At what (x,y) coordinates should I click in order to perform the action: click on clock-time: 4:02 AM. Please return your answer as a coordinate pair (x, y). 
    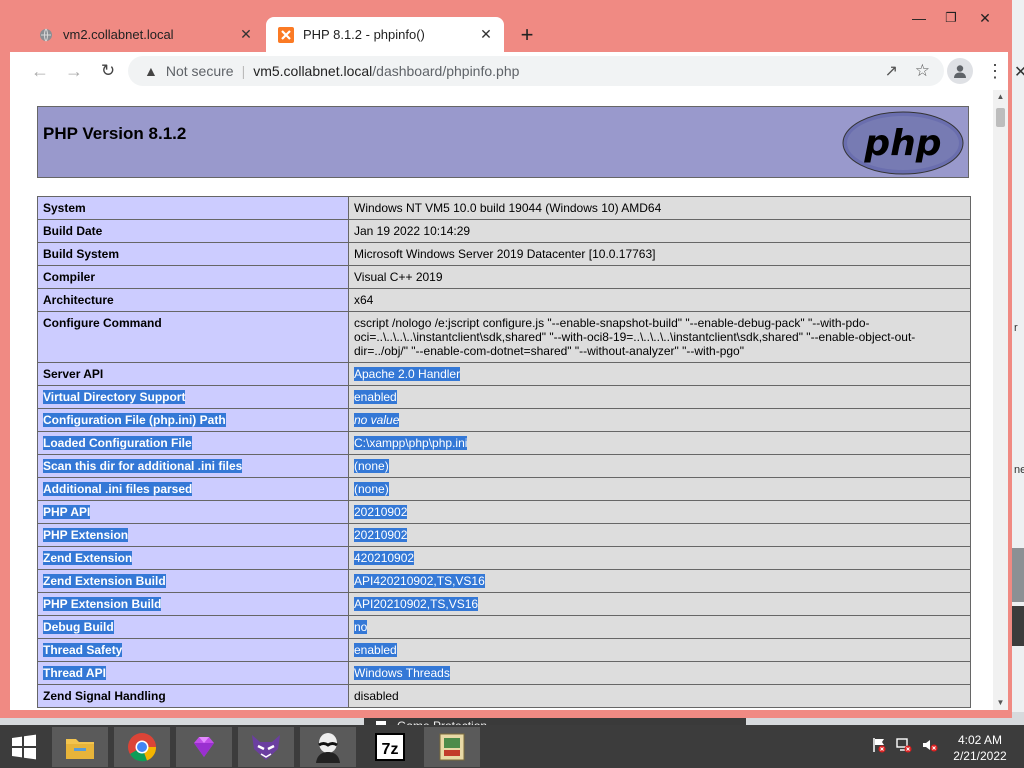
    Looking at the image, I should click on (980, 740).